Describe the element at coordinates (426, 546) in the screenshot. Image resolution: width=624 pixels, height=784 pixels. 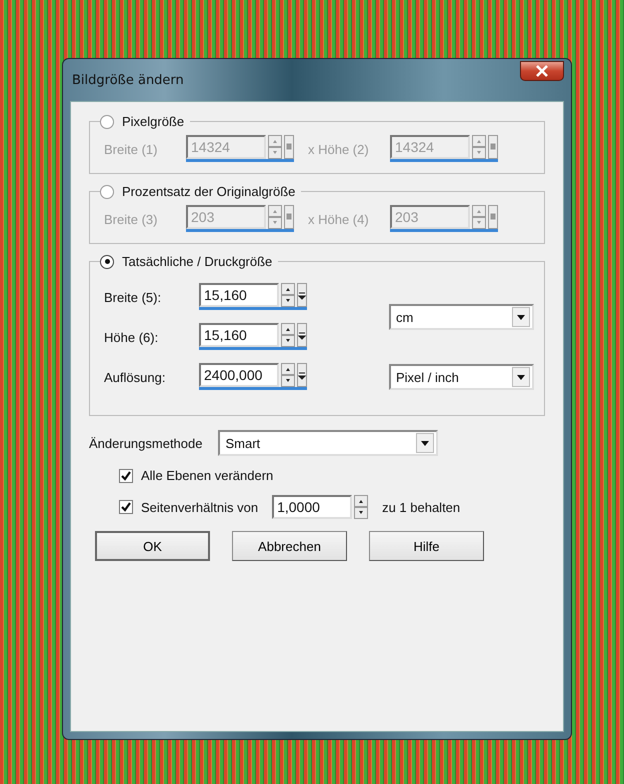
I see `dialog-button: Hilfe` at that location.